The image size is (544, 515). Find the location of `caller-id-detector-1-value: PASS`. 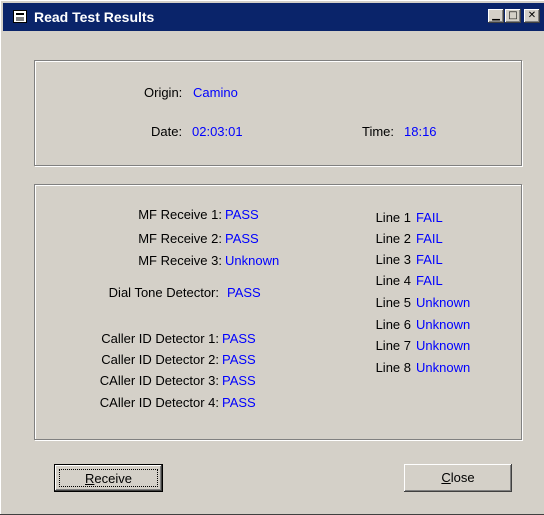

caller-id-detector-1-value: PASS is located at coordinates (239, 338).